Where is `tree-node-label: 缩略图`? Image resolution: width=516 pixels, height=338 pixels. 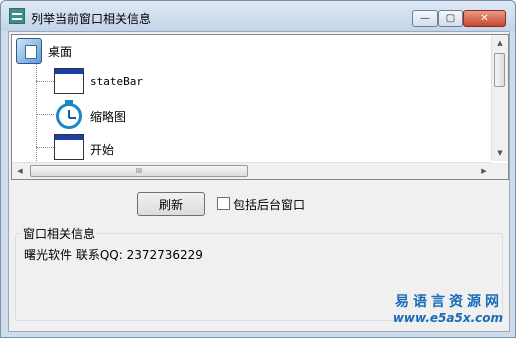
tree-node-label: 缩略图 is located at coordinates (108, 117).